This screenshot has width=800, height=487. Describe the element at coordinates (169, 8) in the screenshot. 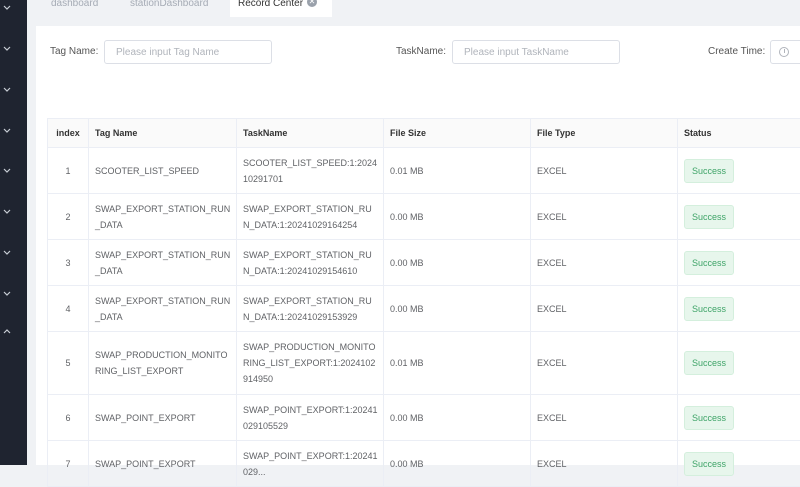

I see `tab-station-dashboard: stationDashboard` at that location.